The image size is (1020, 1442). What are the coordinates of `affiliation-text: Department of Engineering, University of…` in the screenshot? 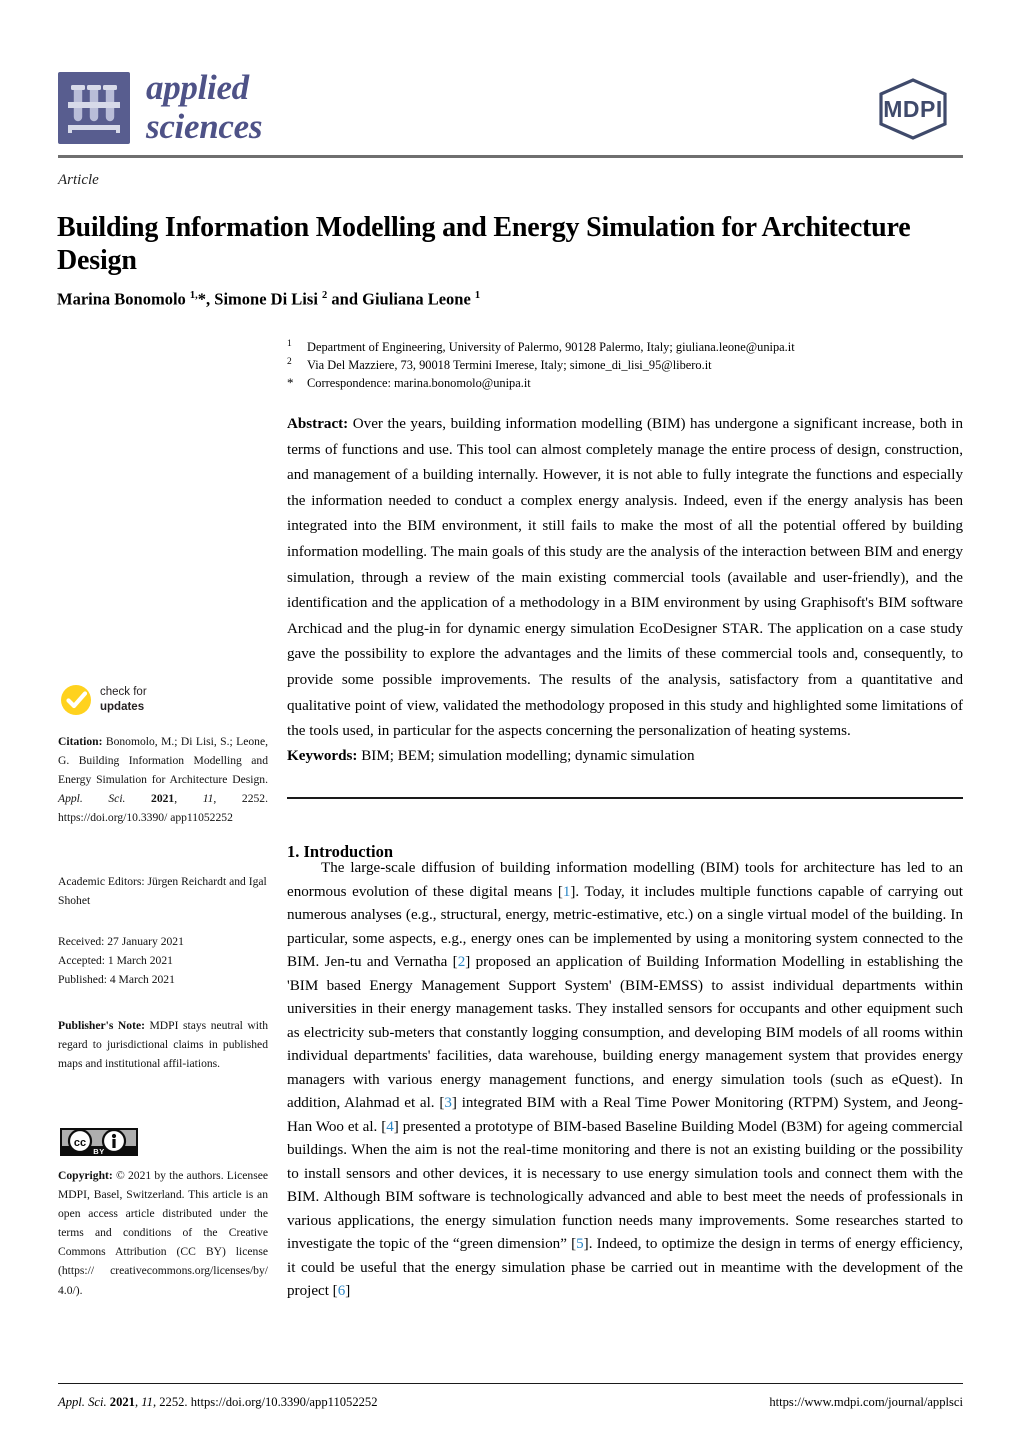 It's located at (551, 347).